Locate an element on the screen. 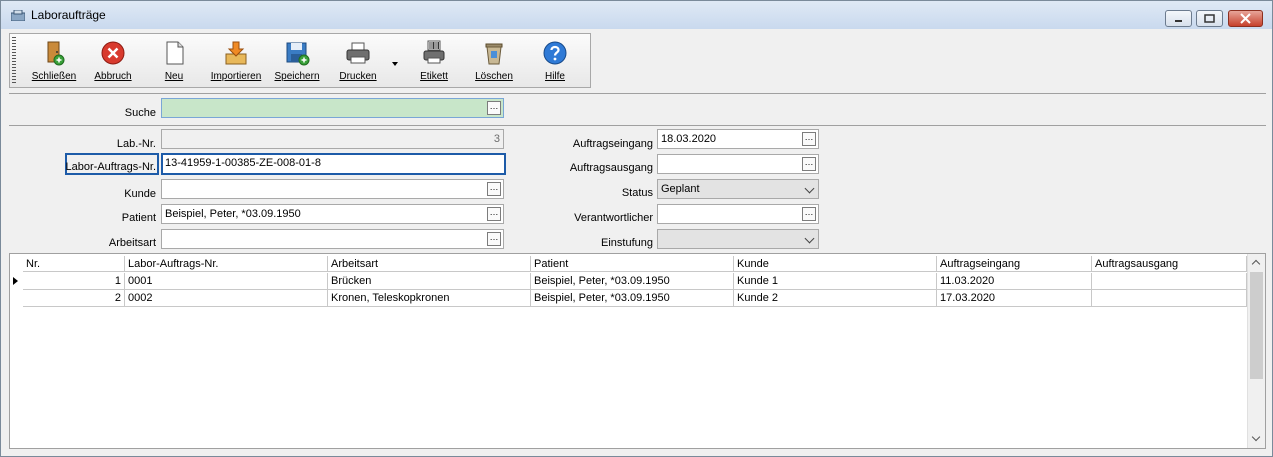  save-button: Speichern is located at coordinates (297, 63).